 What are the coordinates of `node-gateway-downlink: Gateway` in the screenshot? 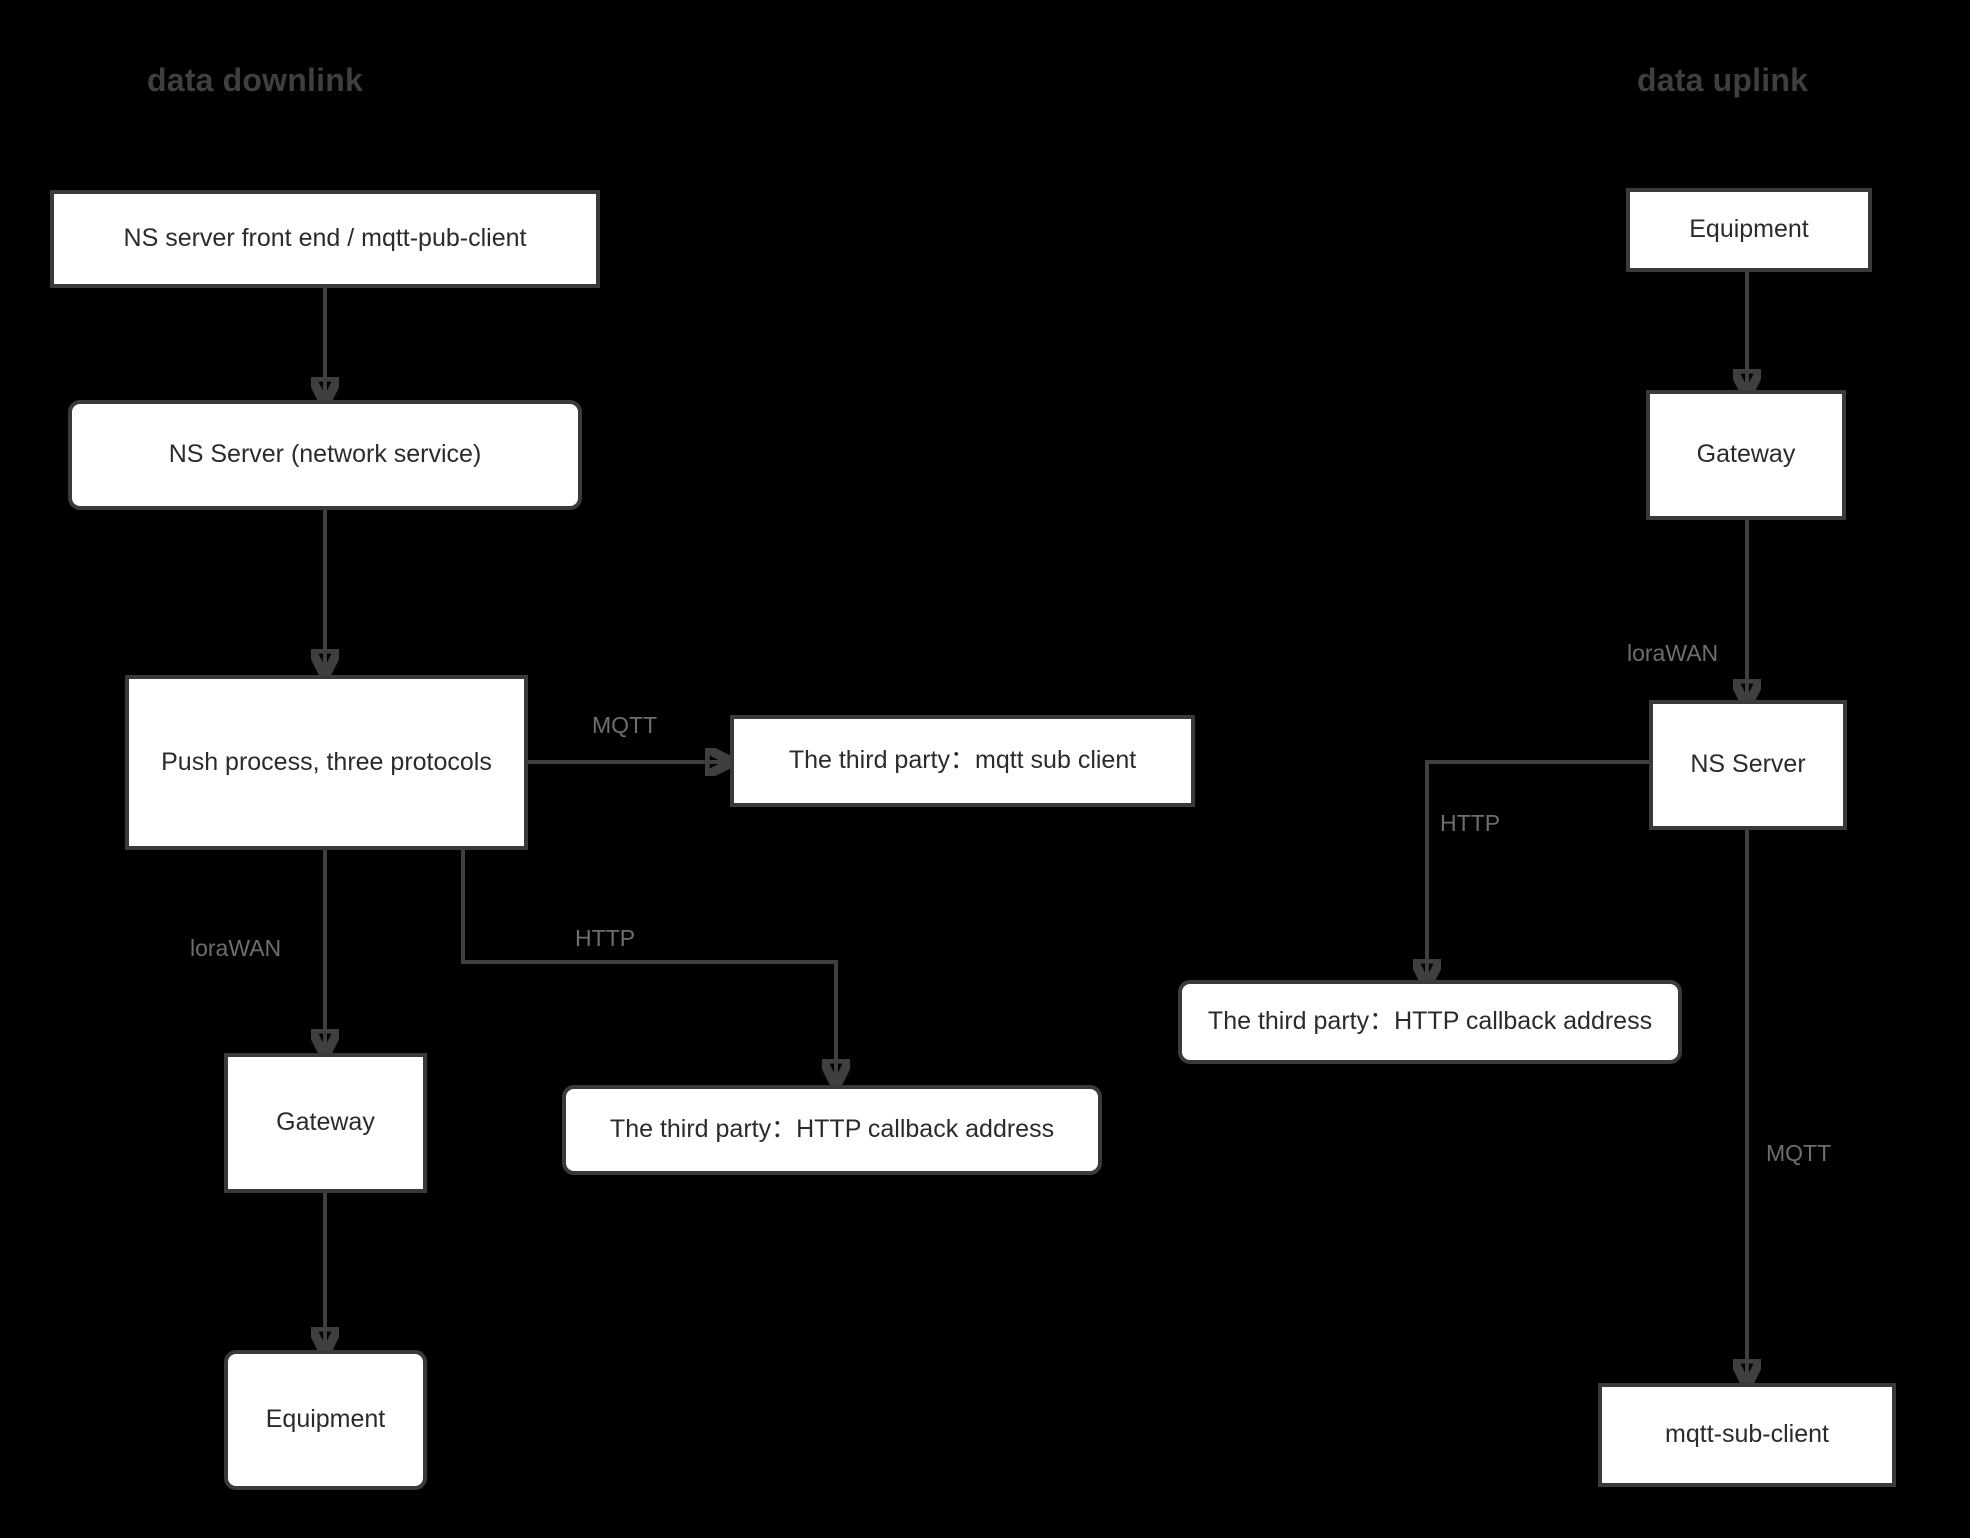 It's located at (325, 1123).